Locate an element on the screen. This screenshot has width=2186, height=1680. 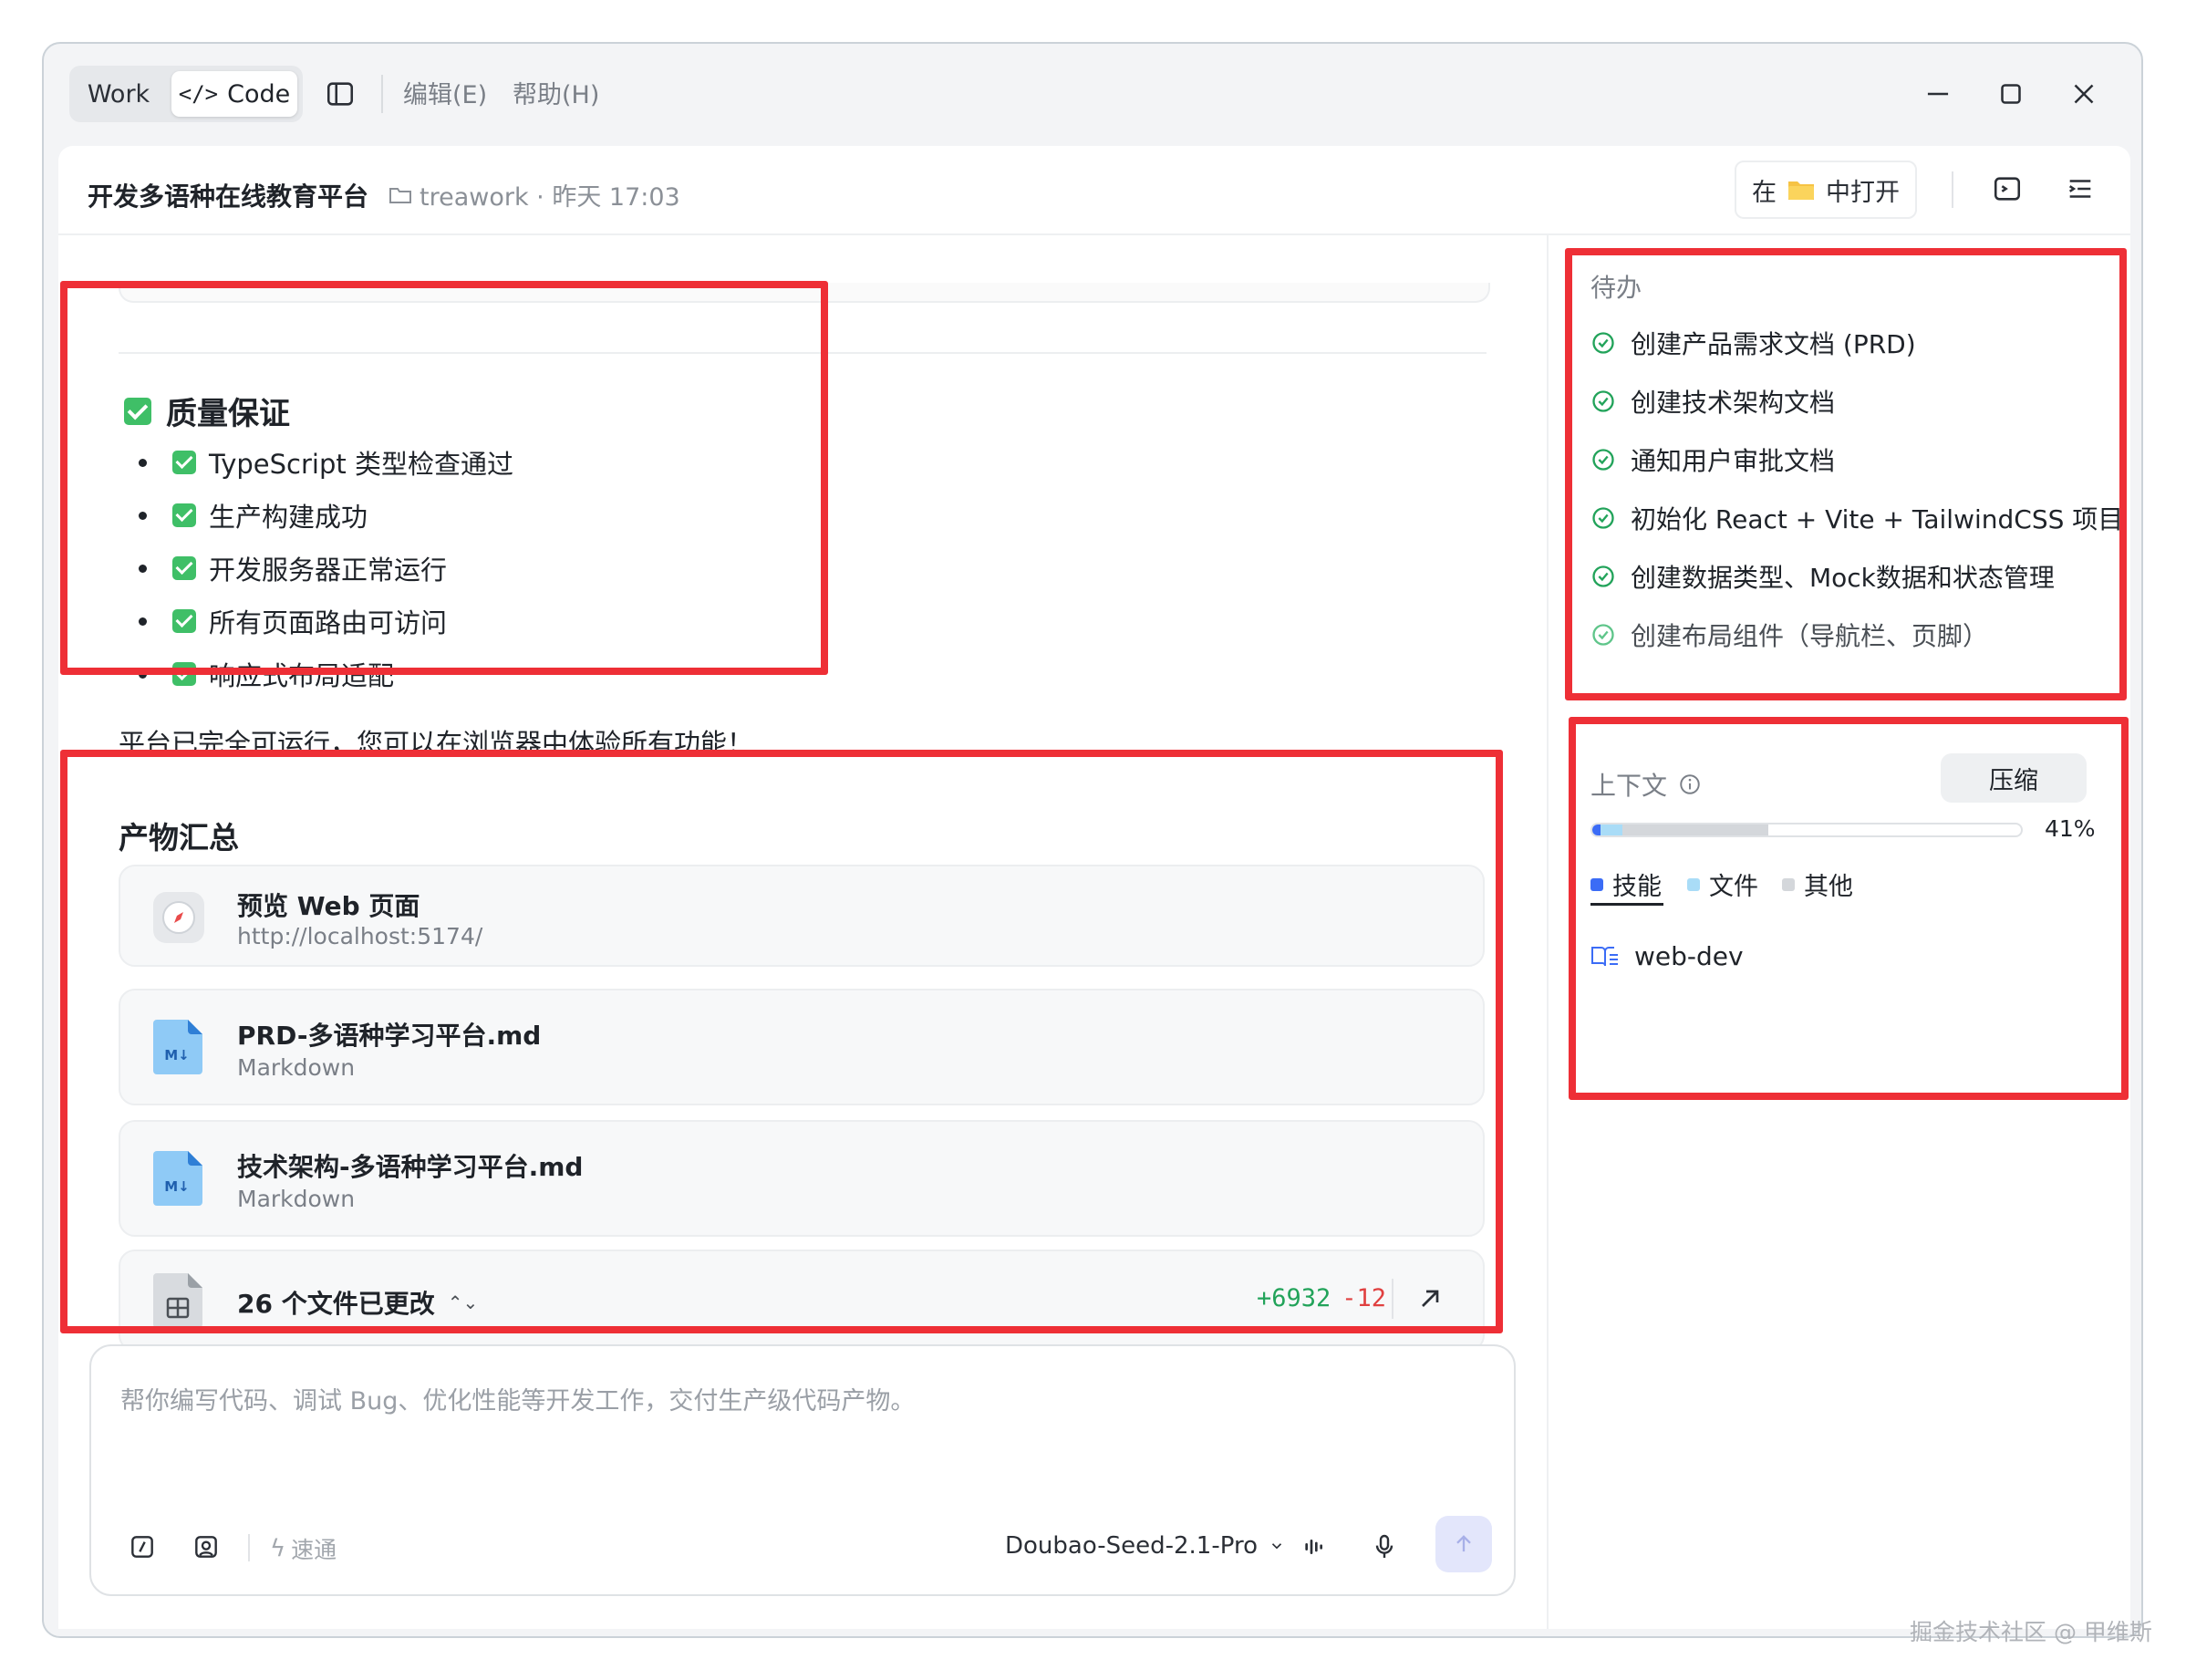
changed-files-label: 26 个文件已更改 ⌃⌄ is located at coordinates (357, 1302).